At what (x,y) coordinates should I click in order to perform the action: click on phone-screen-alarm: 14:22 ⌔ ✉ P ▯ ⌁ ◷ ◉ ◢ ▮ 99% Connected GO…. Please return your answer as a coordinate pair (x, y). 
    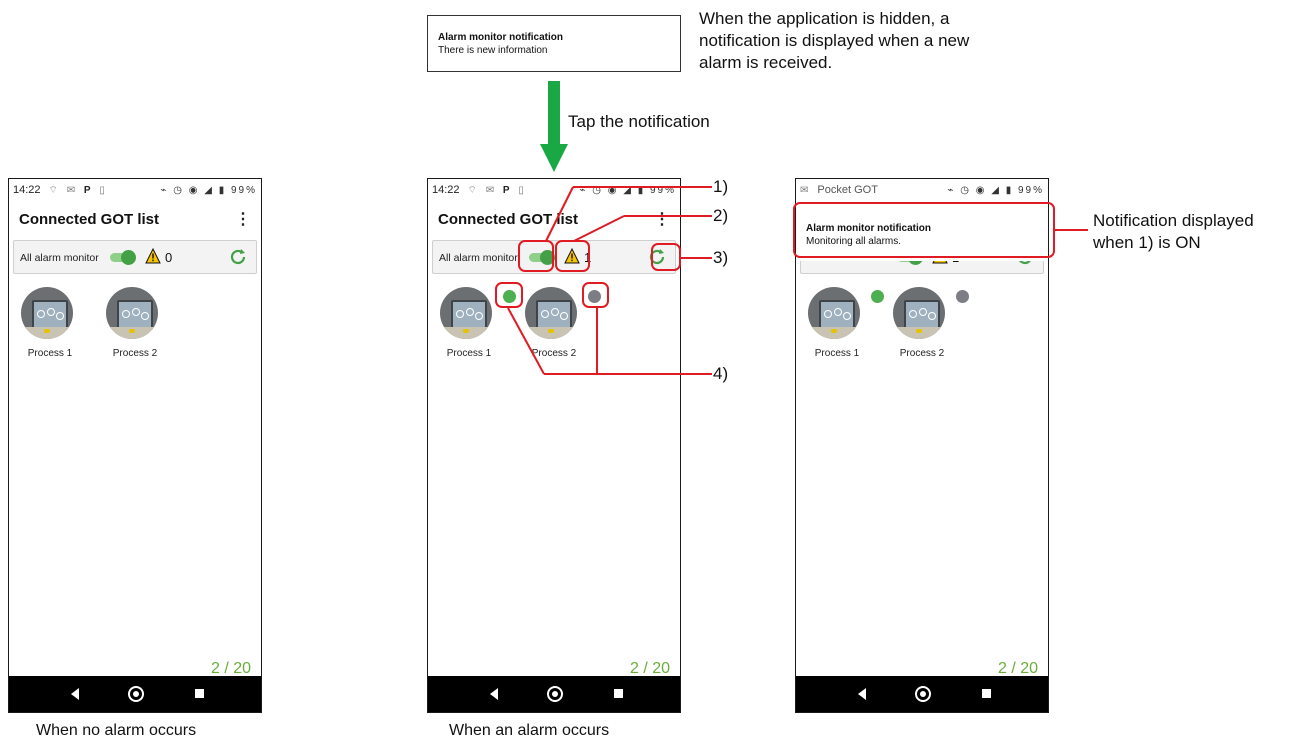
    Looking at the image, I should click on (554, 445).